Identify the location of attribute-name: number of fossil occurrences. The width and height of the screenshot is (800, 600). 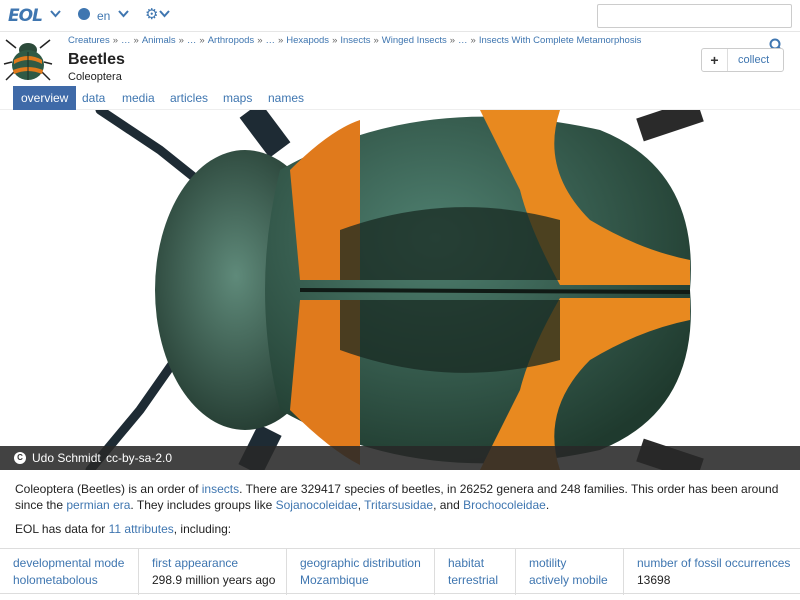
(714, 563).